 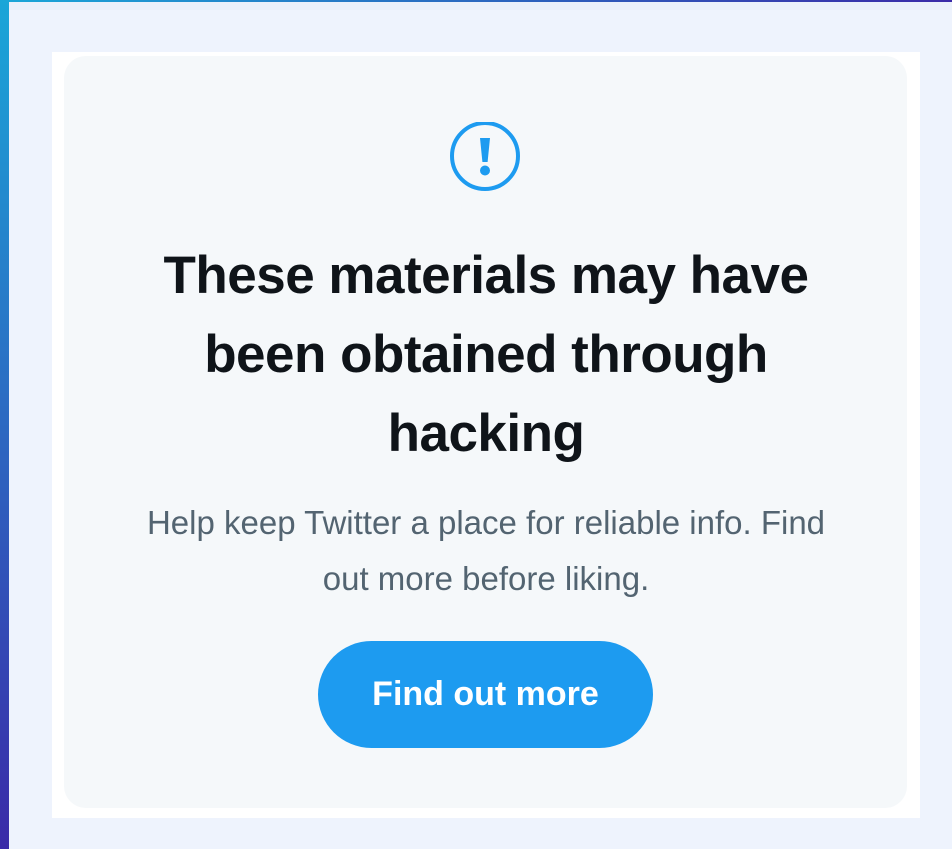 I want to click on find-out-more-button: Find out more, so click(x=485, y=694).